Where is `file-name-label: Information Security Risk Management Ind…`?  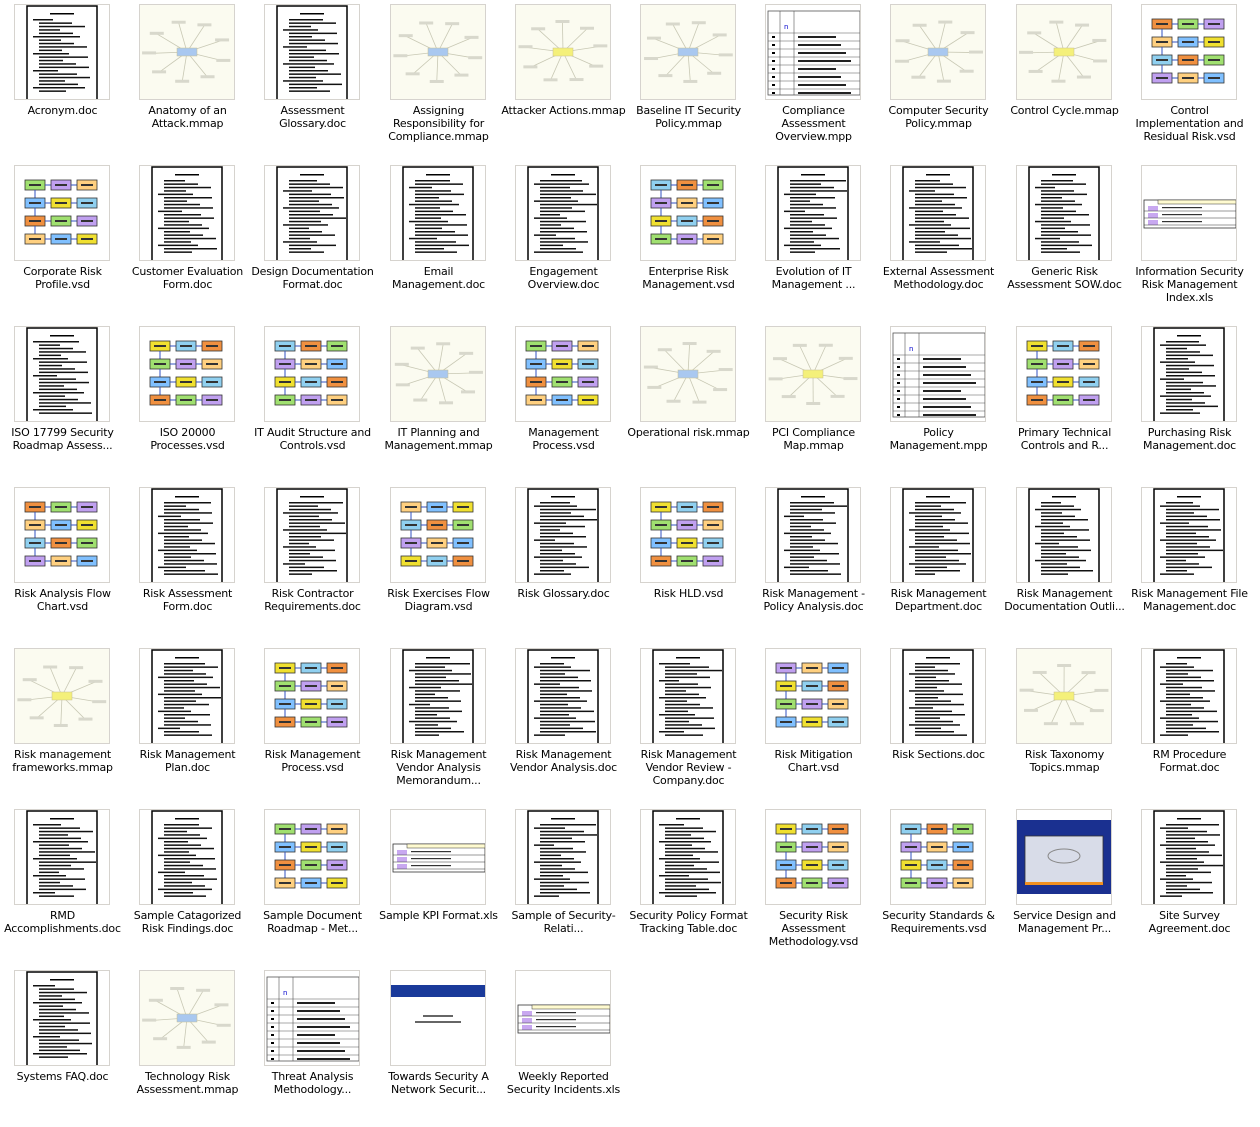 file-name-label: Information Security Risk Management Ind… is located at coordinates (1189, 284).